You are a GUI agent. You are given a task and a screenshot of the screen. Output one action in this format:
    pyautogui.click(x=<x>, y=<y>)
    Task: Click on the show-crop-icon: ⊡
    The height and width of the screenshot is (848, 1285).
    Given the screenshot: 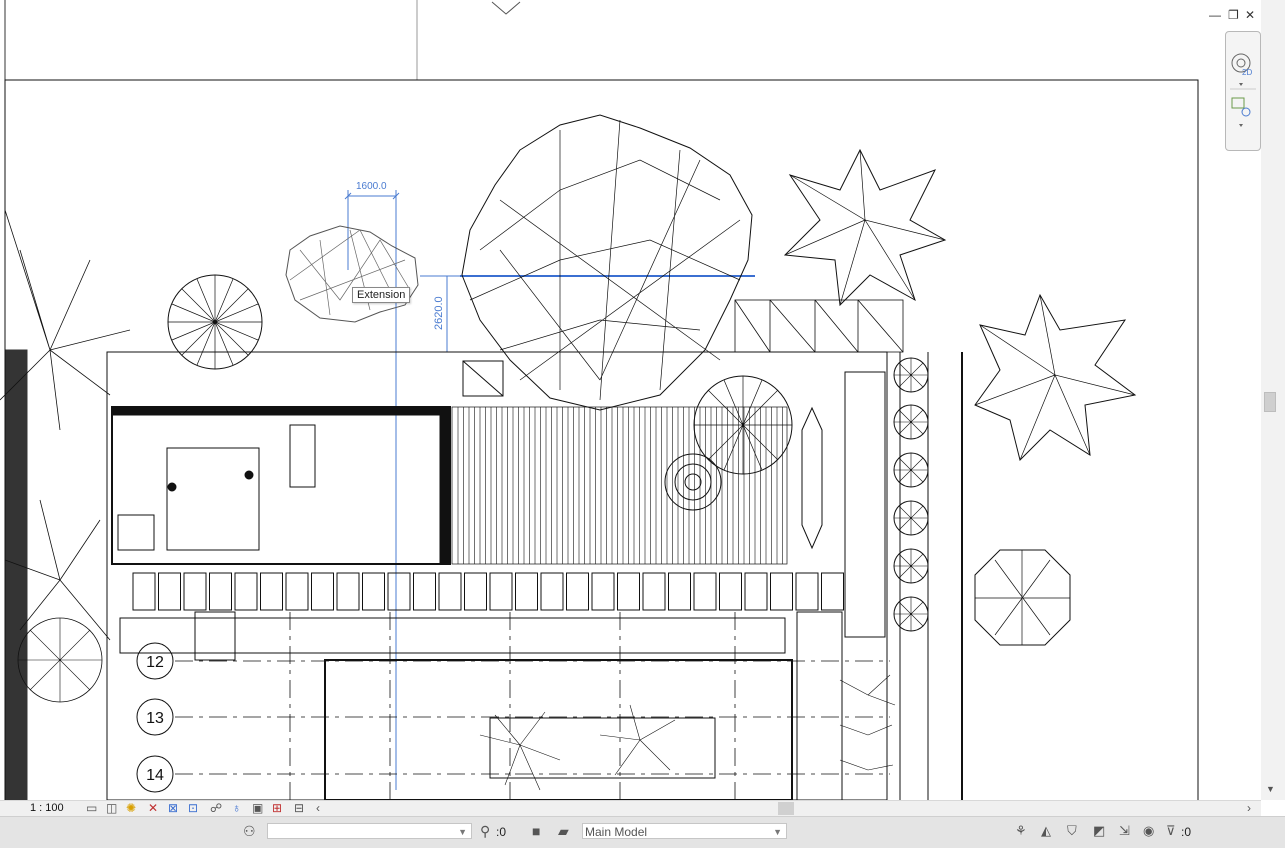 What is the action you would take?
    pyautogui.click(x=193, y=808)
    